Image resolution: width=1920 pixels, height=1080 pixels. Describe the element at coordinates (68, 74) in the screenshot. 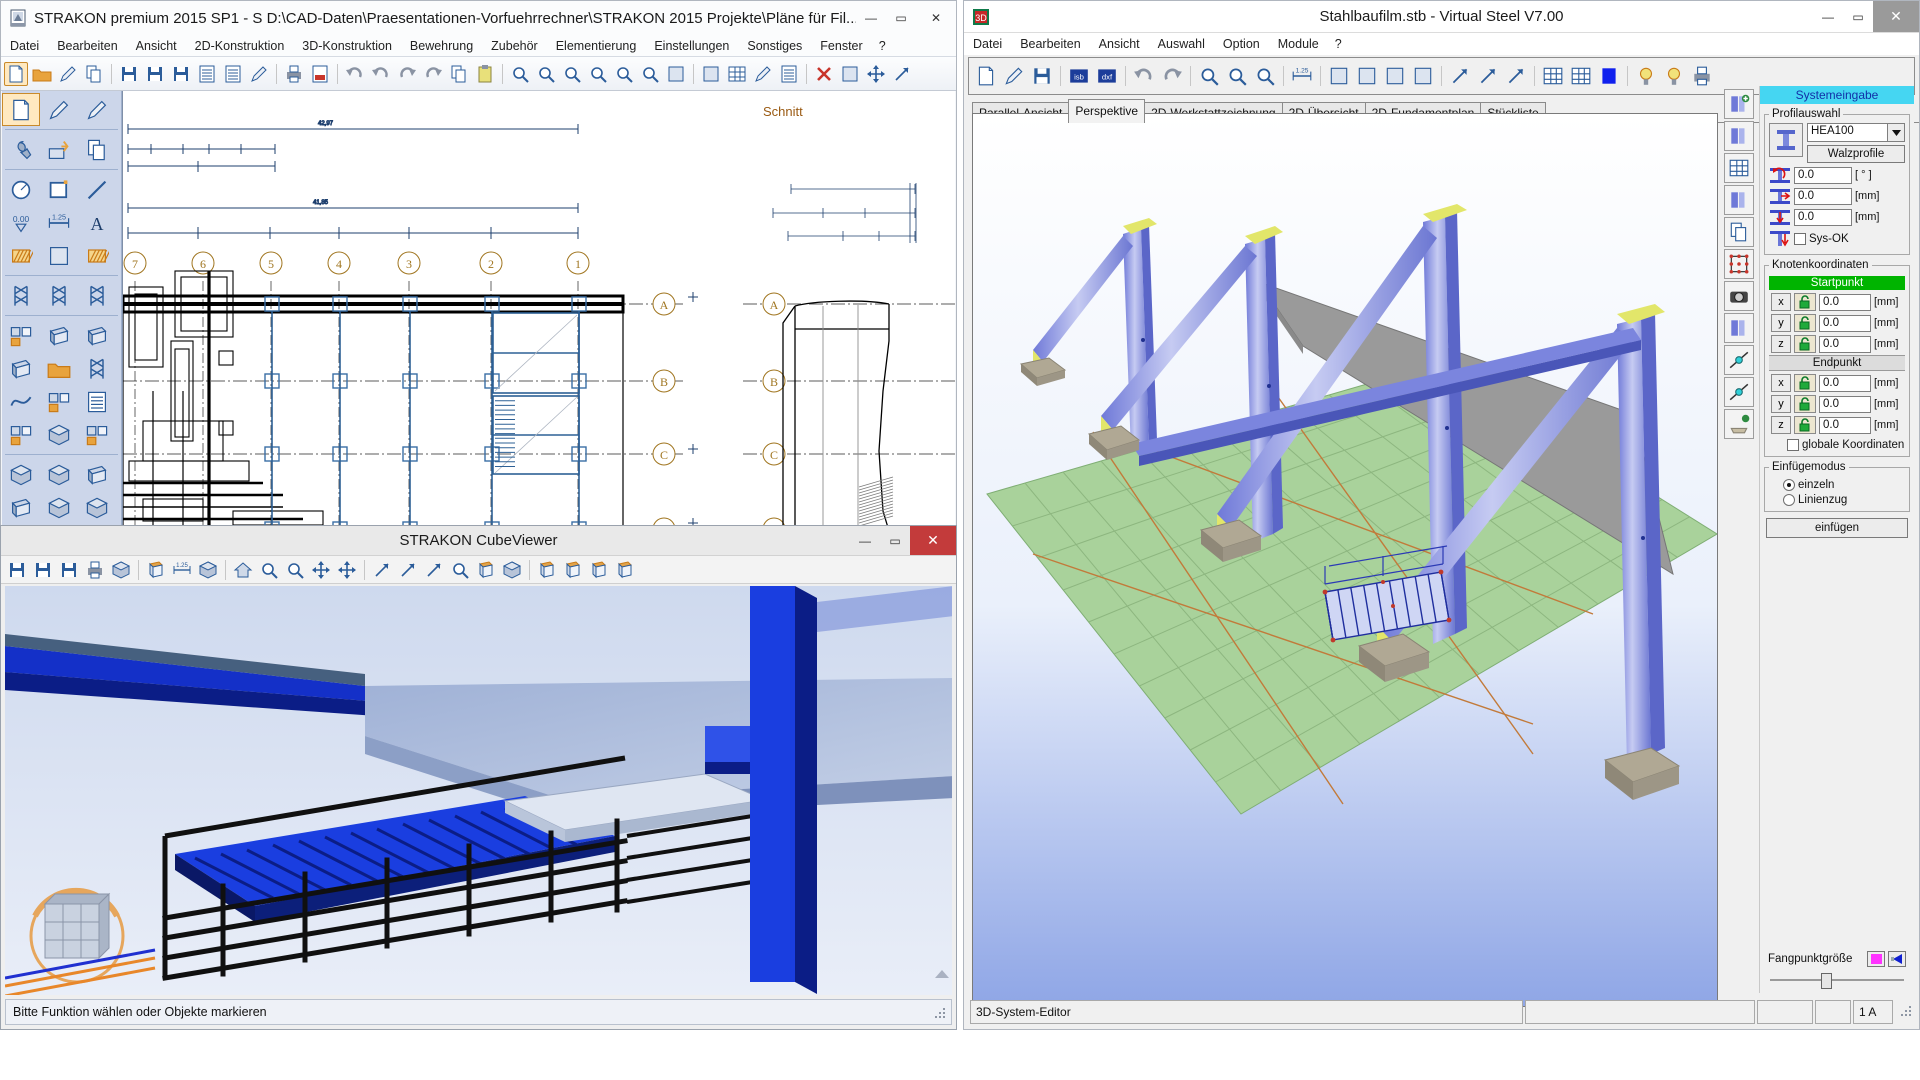

I see `open-project-icon` at that location.